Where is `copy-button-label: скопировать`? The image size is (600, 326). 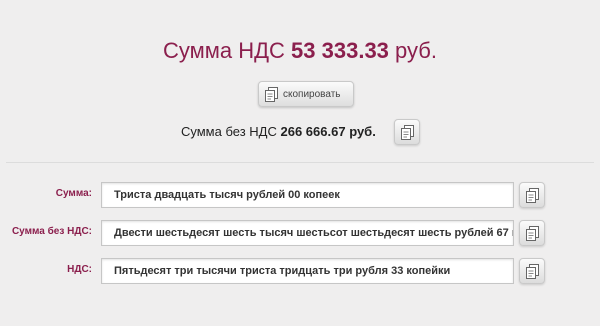
copy-button-label: скопировать is located at coordinates (312, 94).